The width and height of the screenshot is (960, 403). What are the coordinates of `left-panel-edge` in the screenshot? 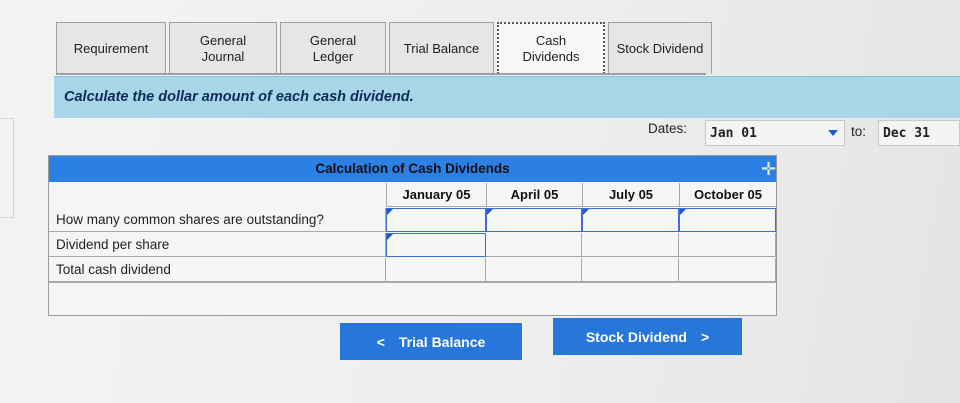 It's located at (7, 168).